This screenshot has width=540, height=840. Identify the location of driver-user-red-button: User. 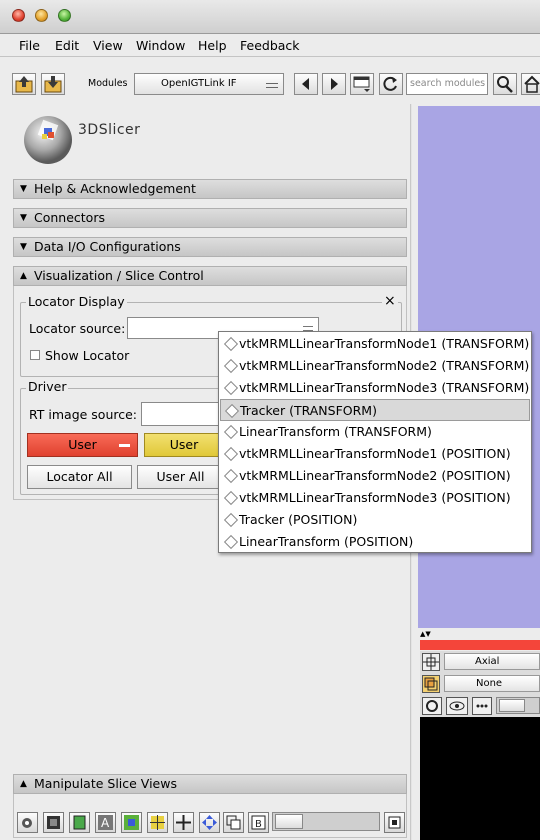
(82, 445).